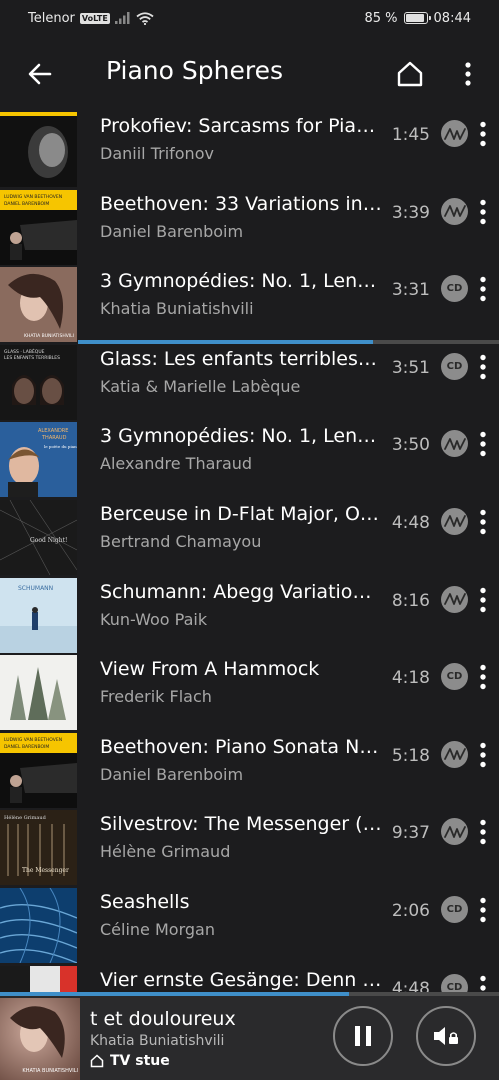  What do you see at coordinates (381, 18) in the screenshot?
I see `battery-percent: 85 %` at bounding box center [381, 18].